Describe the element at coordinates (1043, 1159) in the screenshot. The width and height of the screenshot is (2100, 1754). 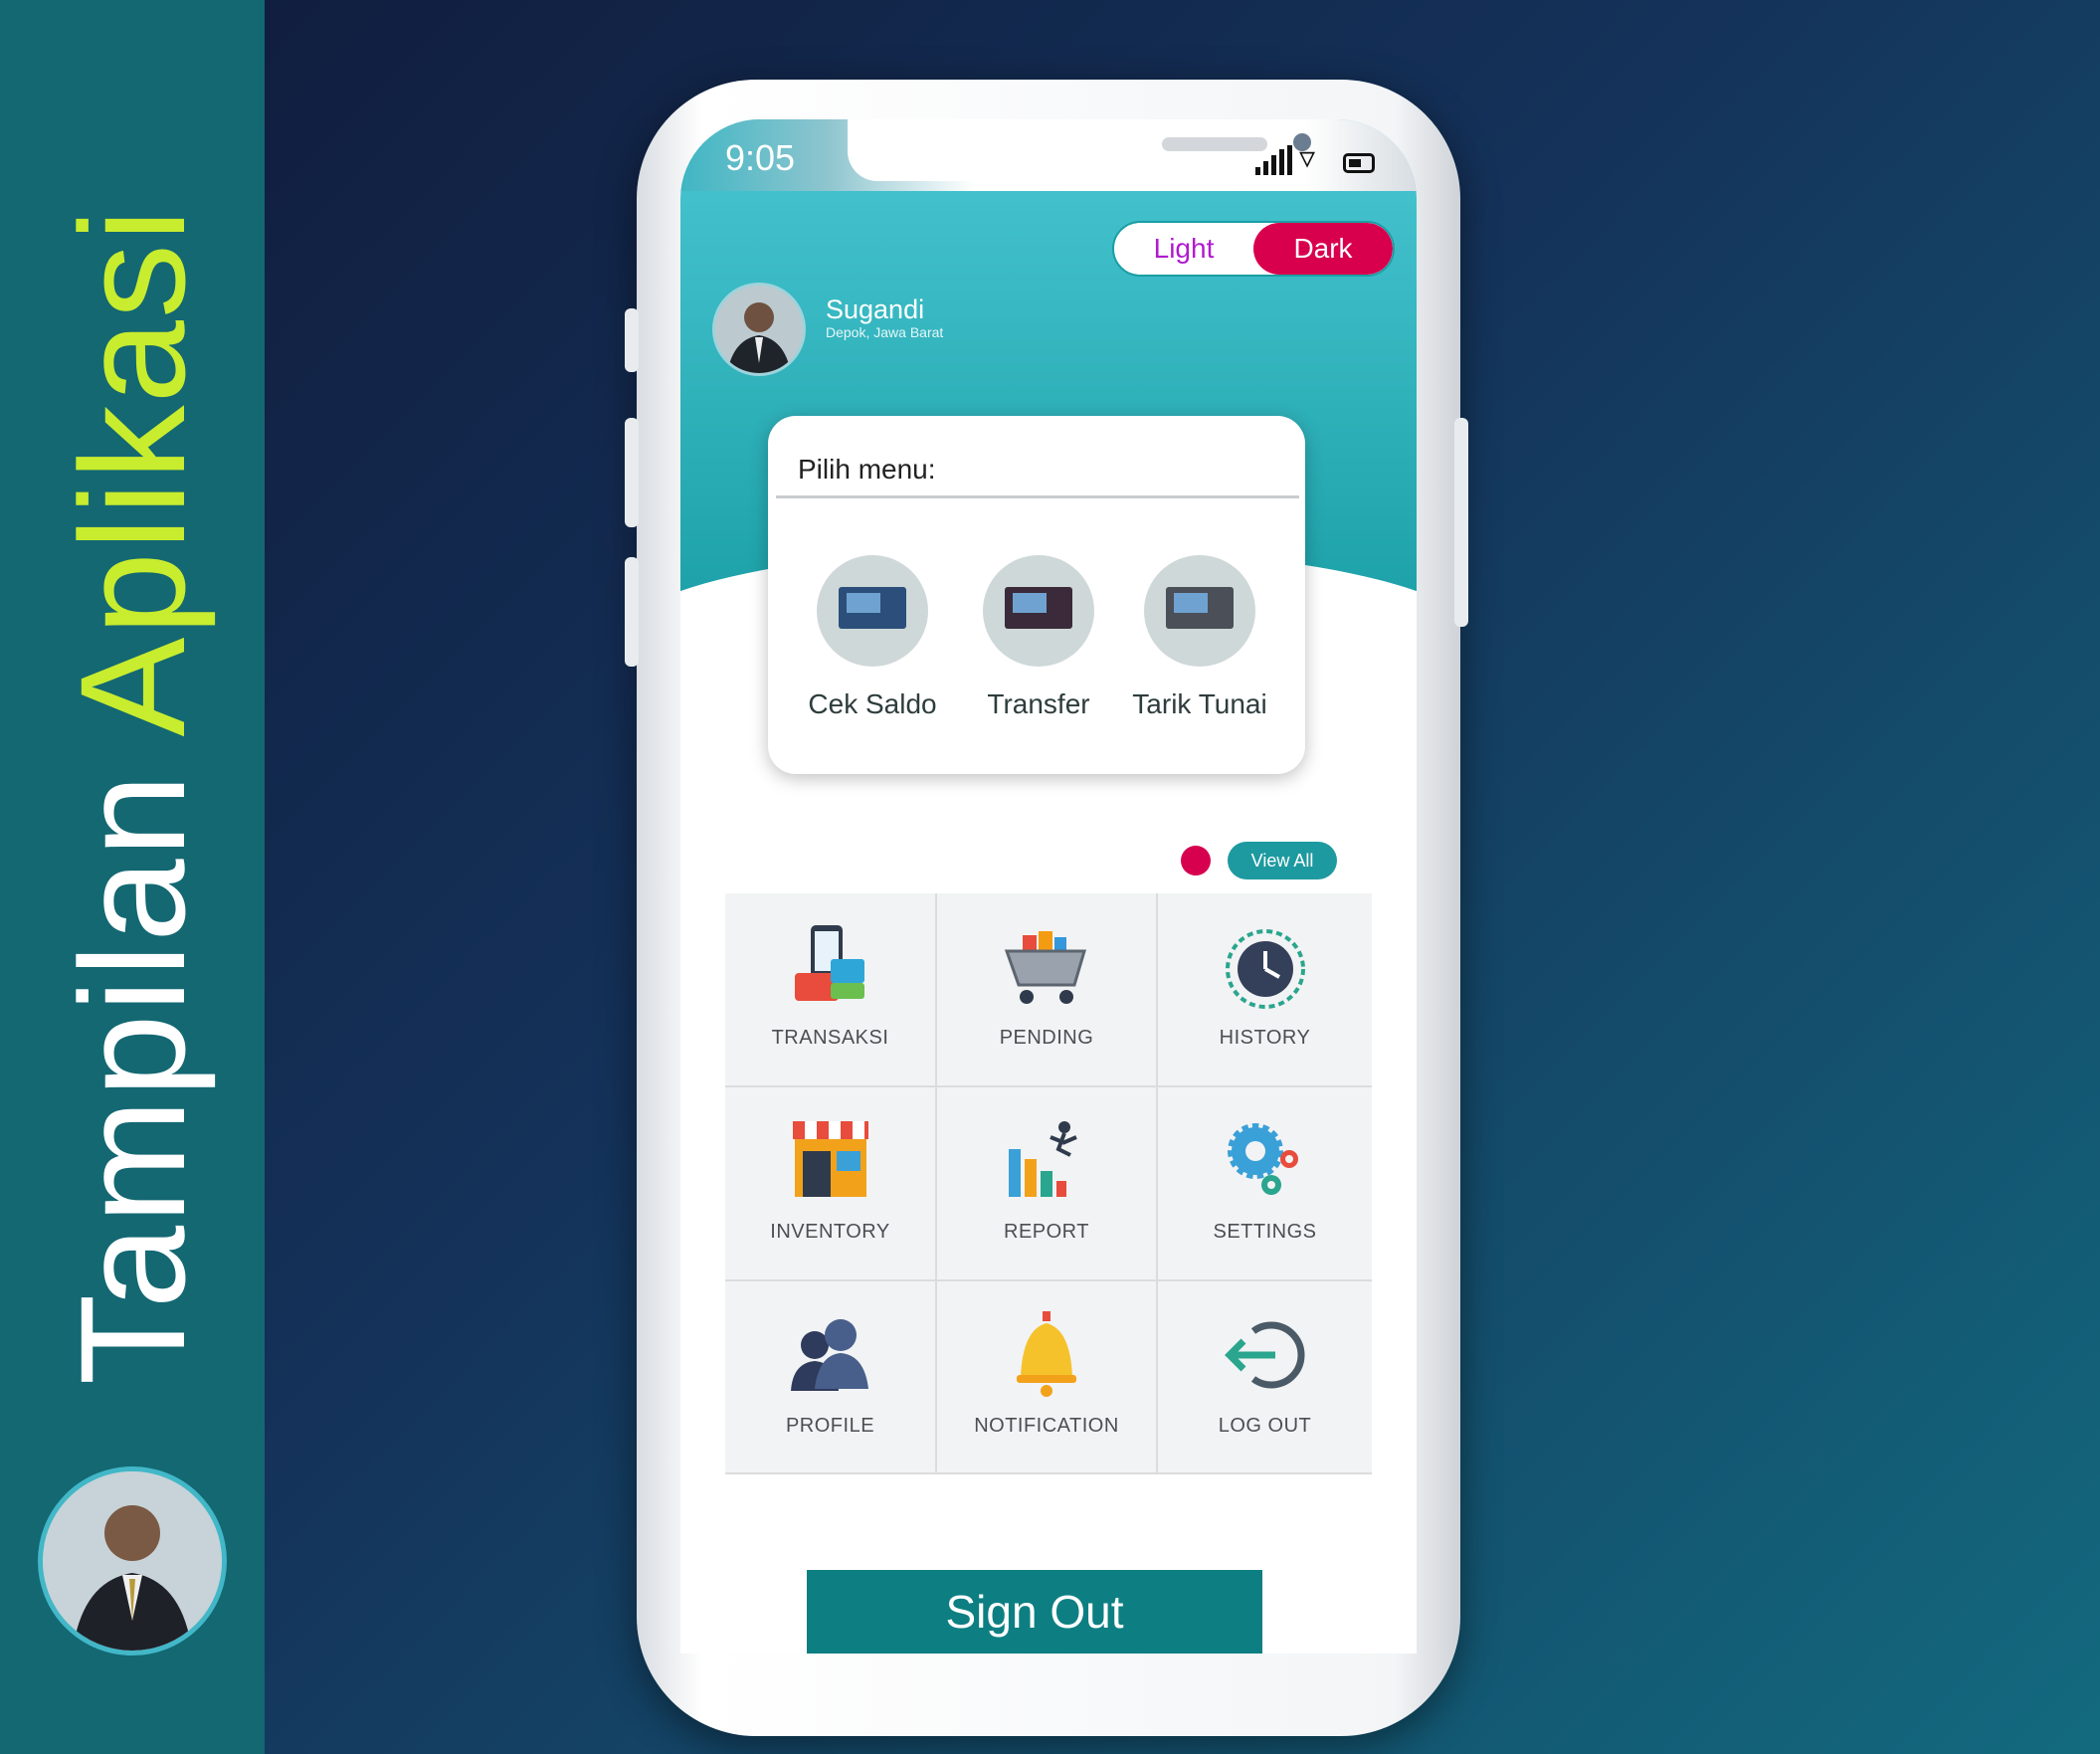
I see `report-chart-icon` at that location.